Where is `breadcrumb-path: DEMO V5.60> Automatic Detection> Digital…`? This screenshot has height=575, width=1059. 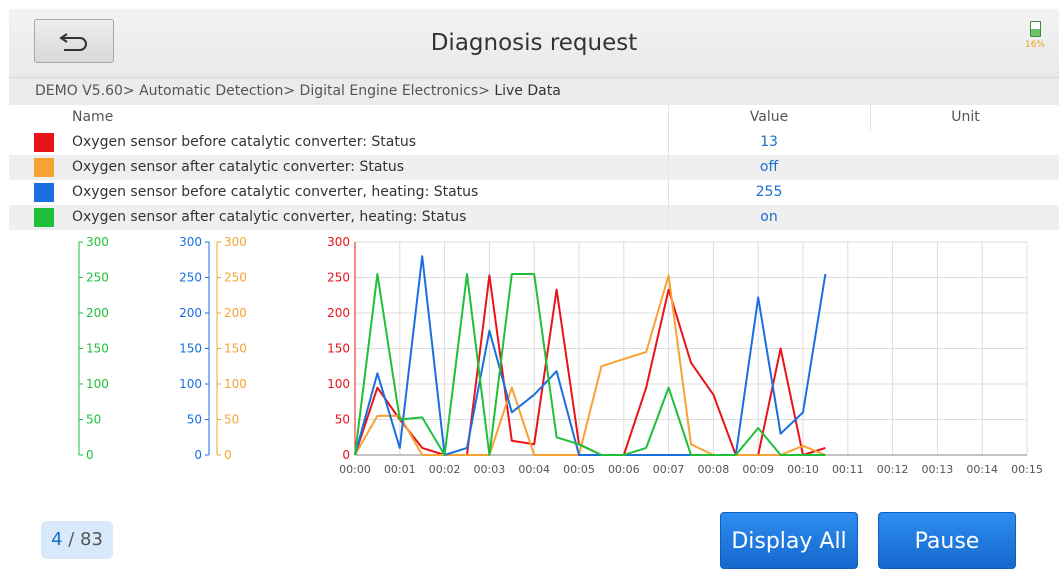
breadcrumb-path: DEMO V5.60> Automatic Detection> Digital… is located at coordinates (265, 91).